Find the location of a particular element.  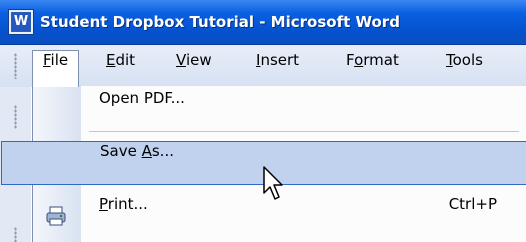

word-logo-letter: W is located at coordinates (21, 22).